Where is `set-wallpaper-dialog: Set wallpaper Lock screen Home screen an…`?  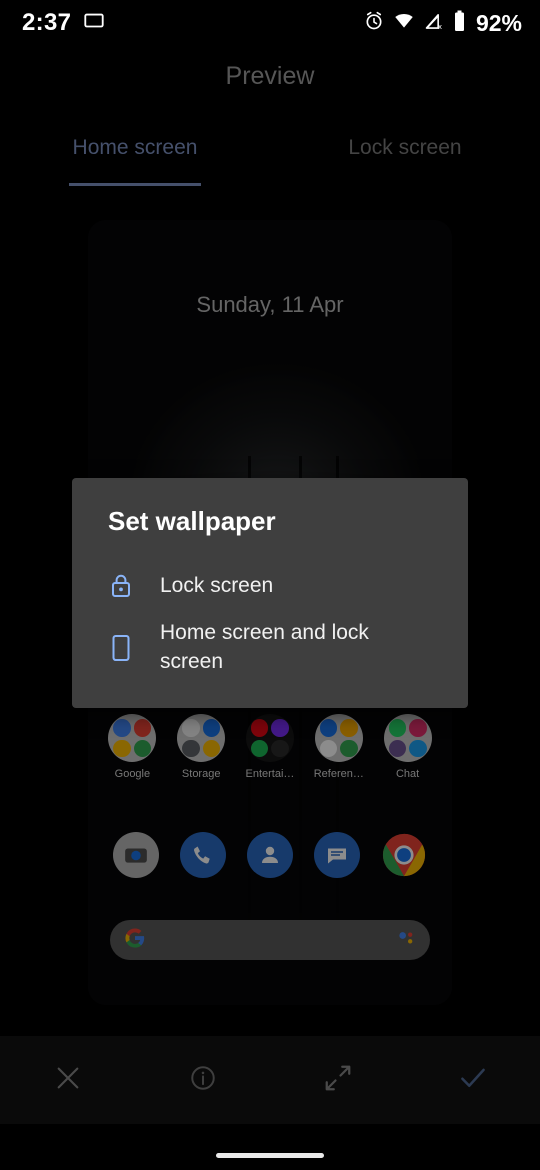 set-wallpaper-dialog: Set wallpaper Lock screen Home screen an… is located at coordinates (270, 593).